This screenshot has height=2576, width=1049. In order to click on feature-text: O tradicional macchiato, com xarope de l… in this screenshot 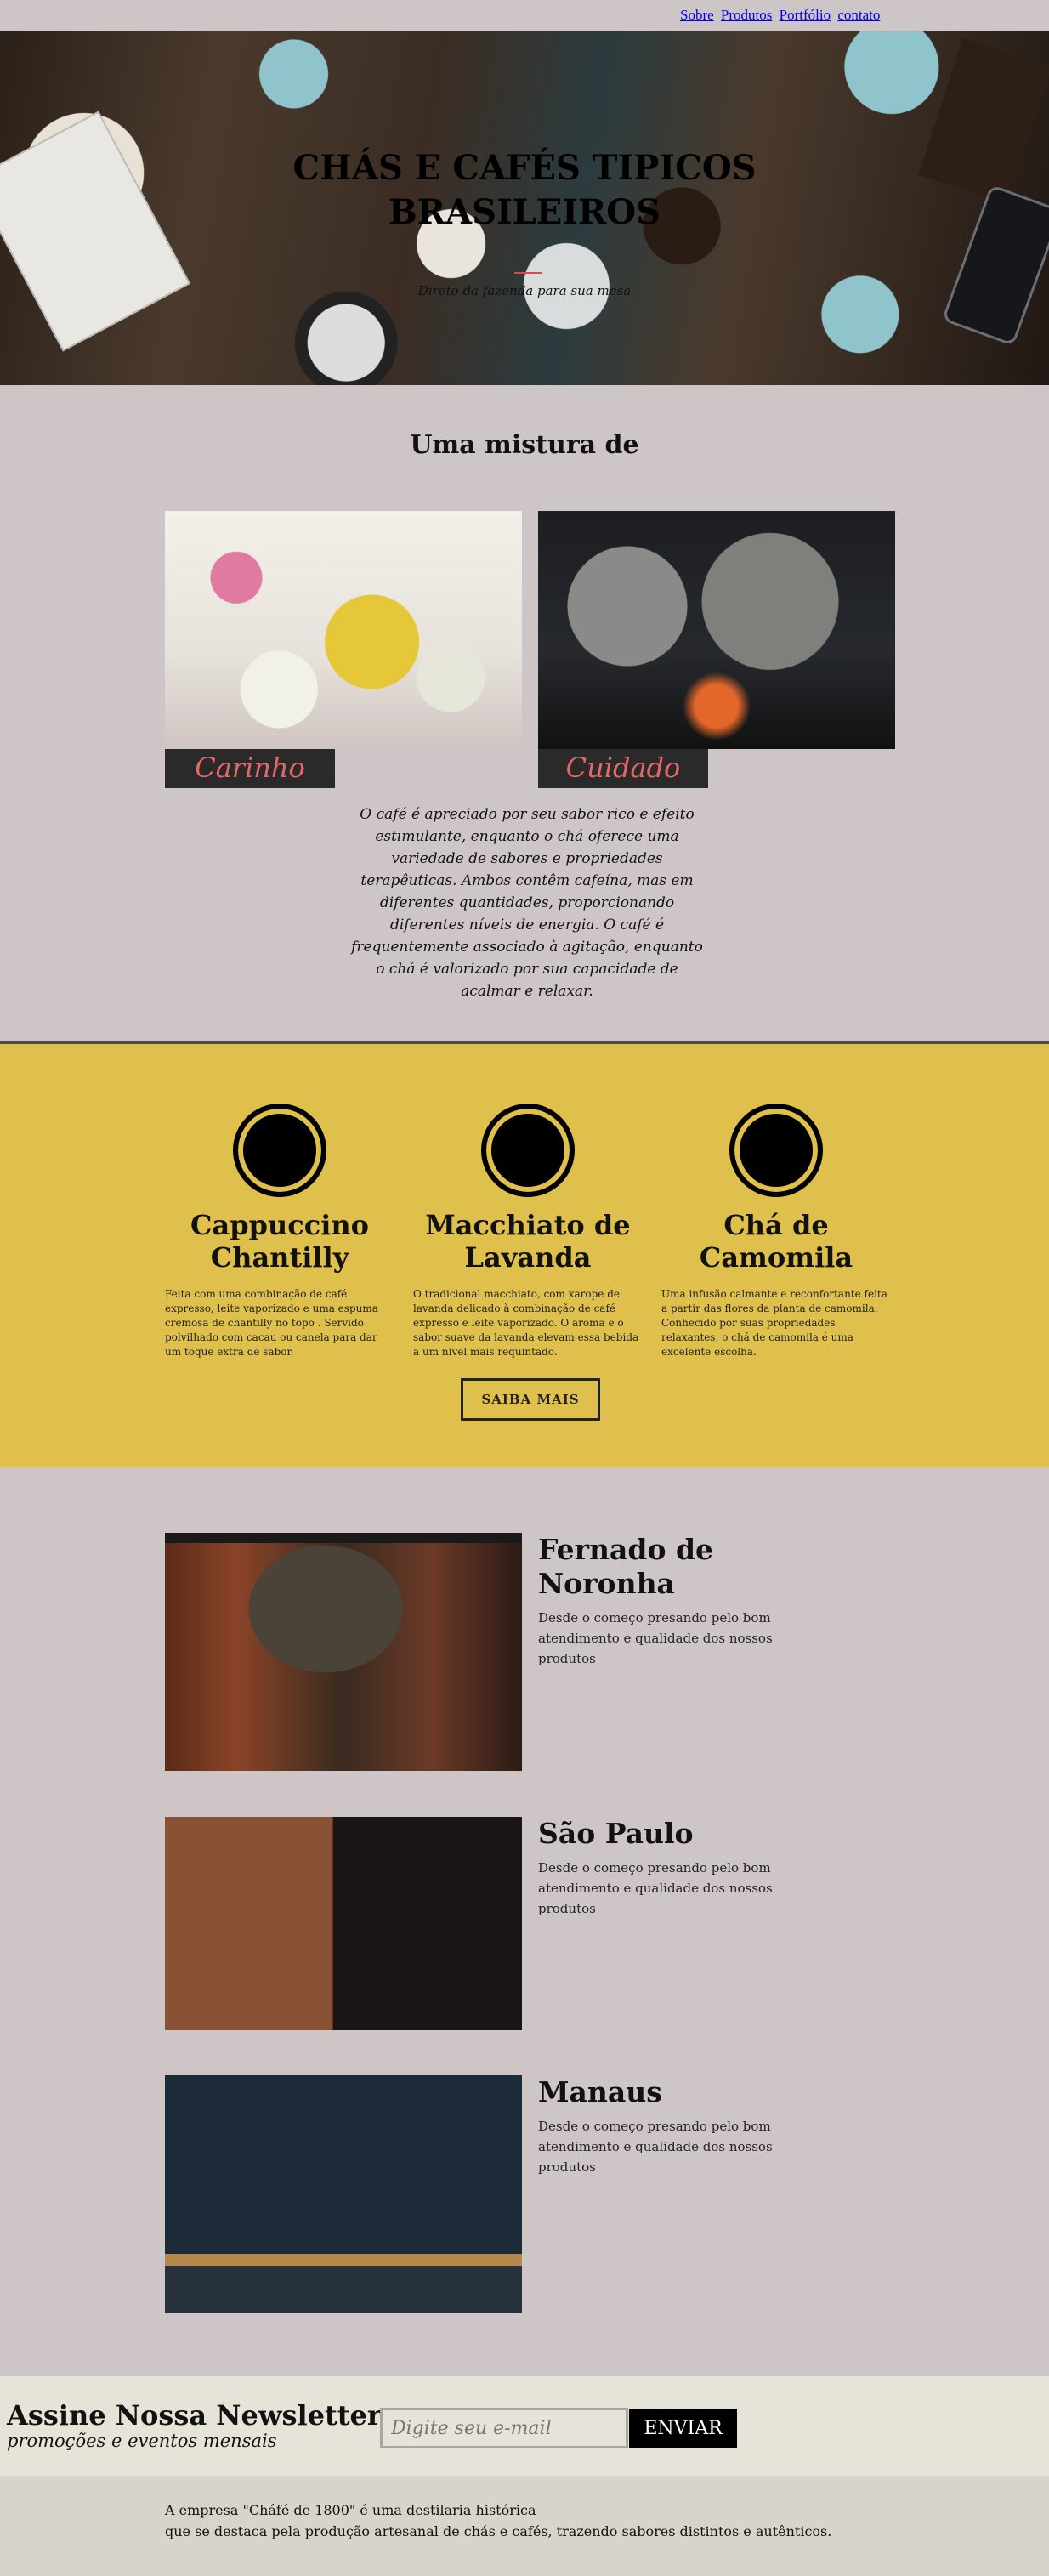, I will do `click(526, 1323)`.